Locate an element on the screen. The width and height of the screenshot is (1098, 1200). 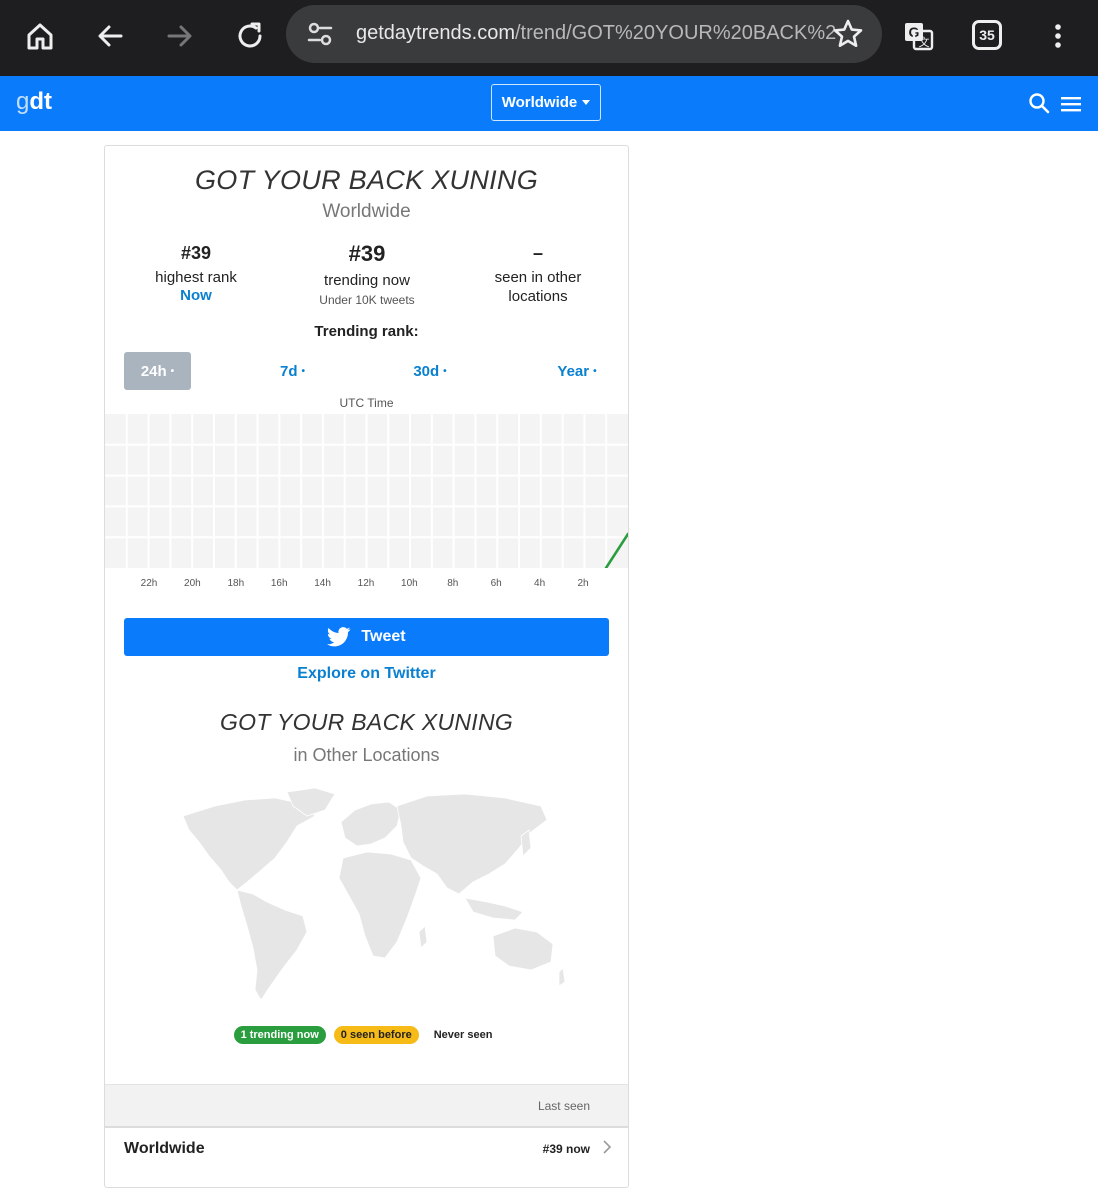
locations-subtitle: in Other Locations is located at coordinates (366, 755).